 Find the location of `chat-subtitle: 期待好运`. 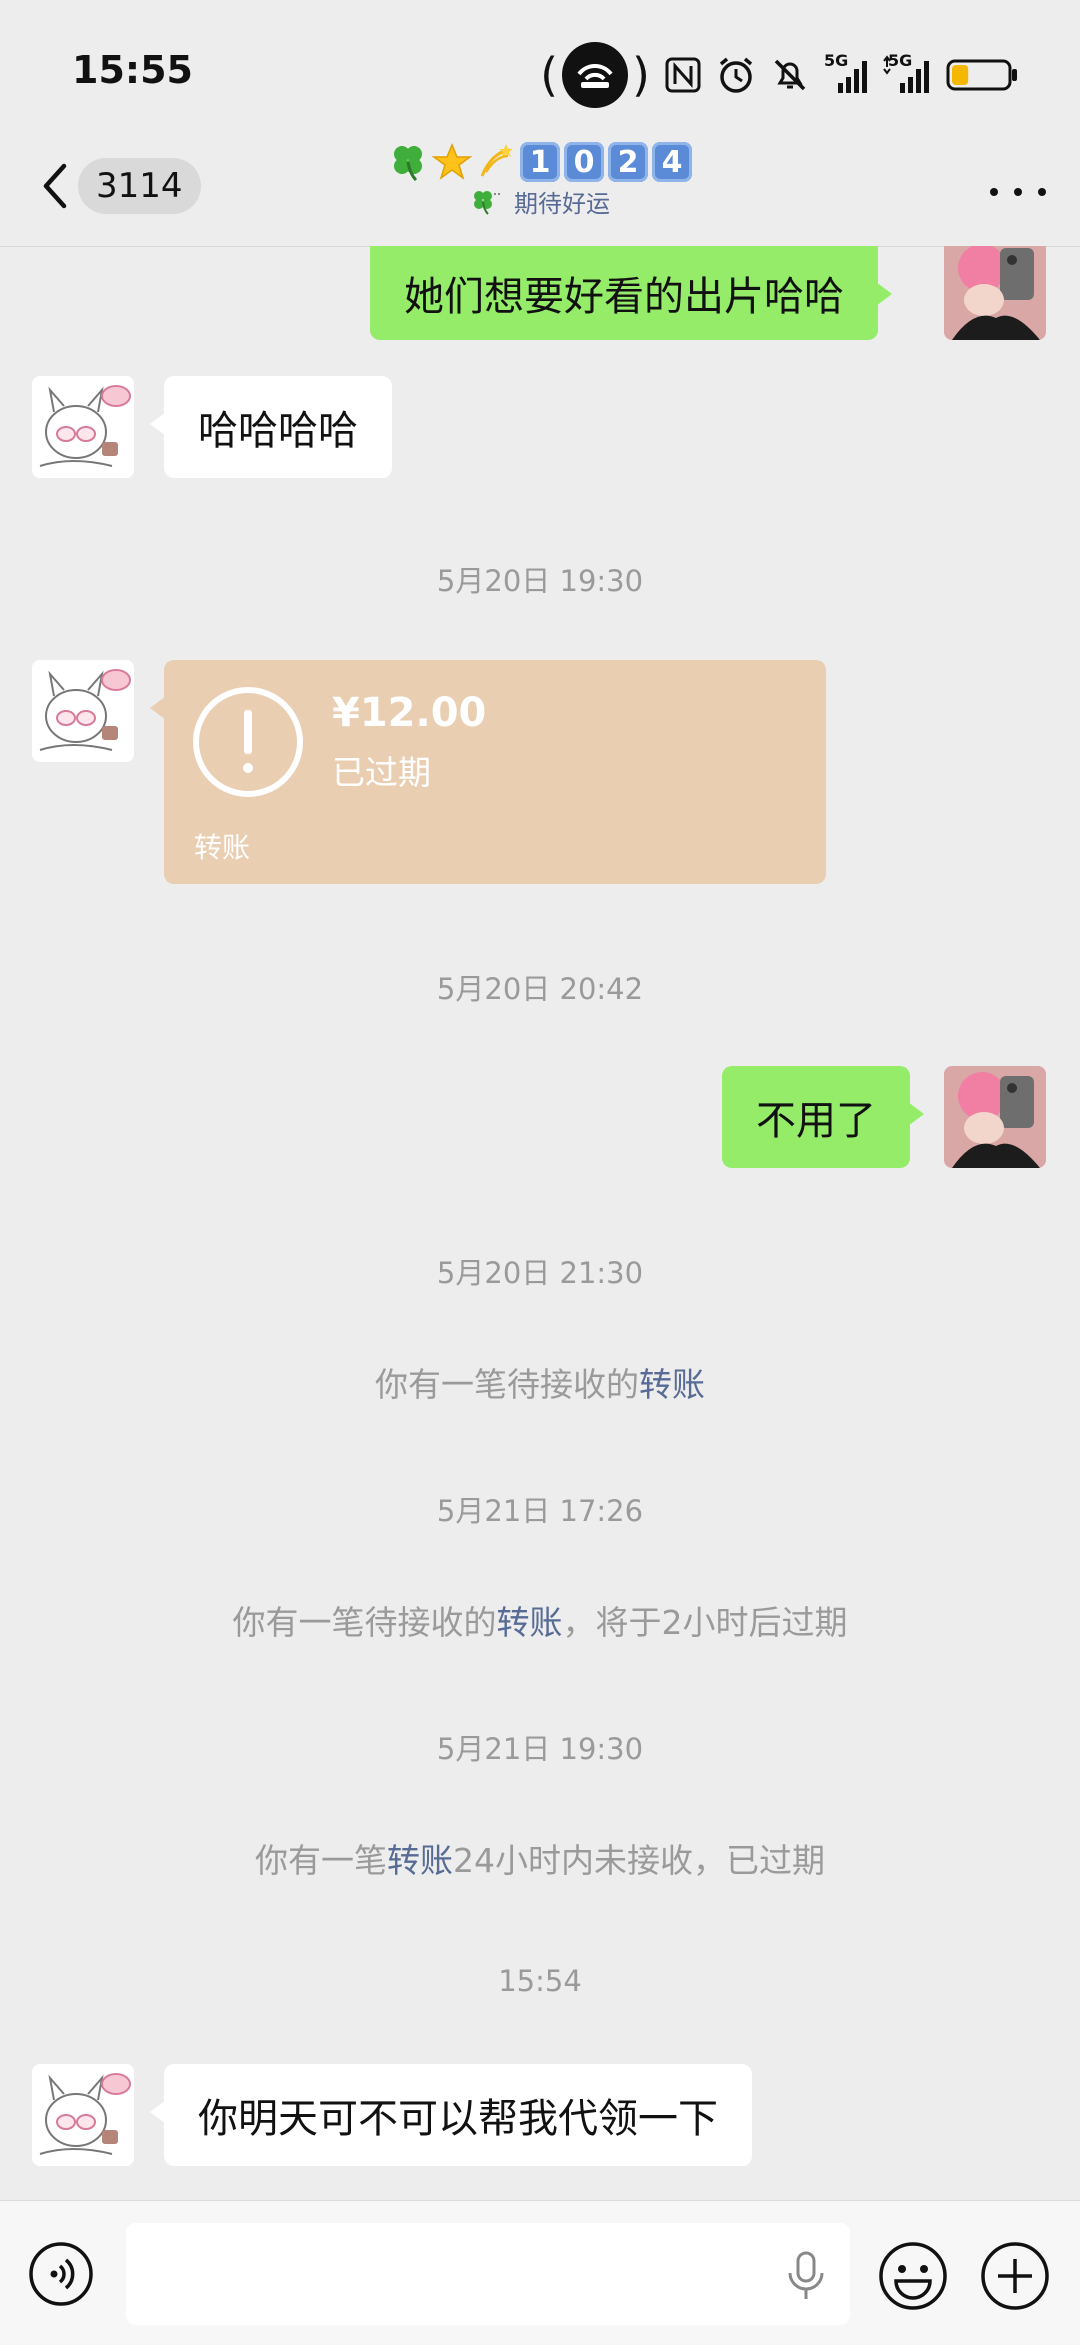

chat-subtitle: 期待好运 is located at coordinates (540, 201).